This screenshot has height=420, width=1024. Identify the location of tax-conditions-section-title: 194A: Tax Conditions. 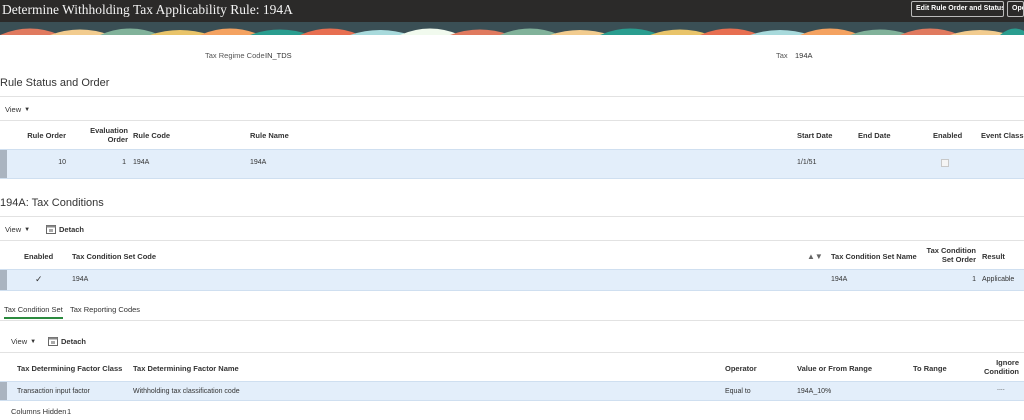
(52, 203).